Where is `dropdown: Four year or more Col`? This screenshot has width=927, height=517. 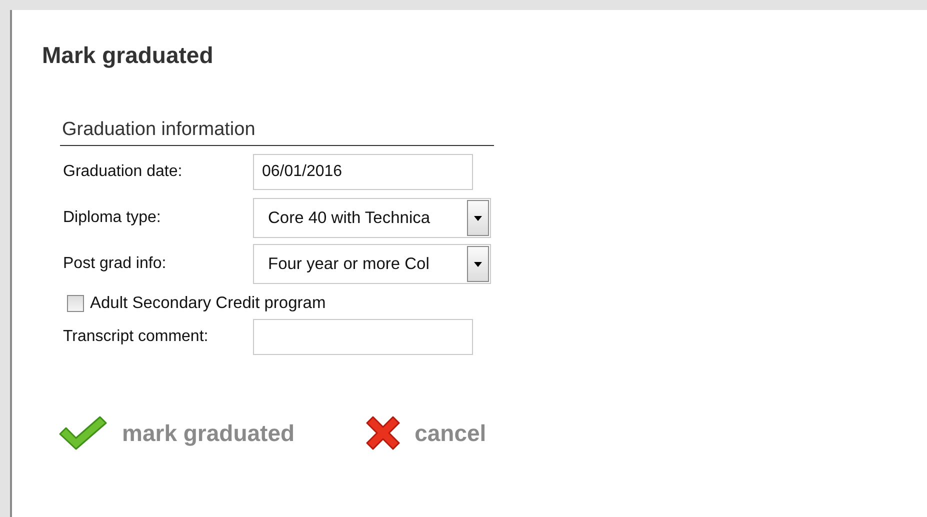 dropdown: Four year or more Col is located at coordinates (372, 264).